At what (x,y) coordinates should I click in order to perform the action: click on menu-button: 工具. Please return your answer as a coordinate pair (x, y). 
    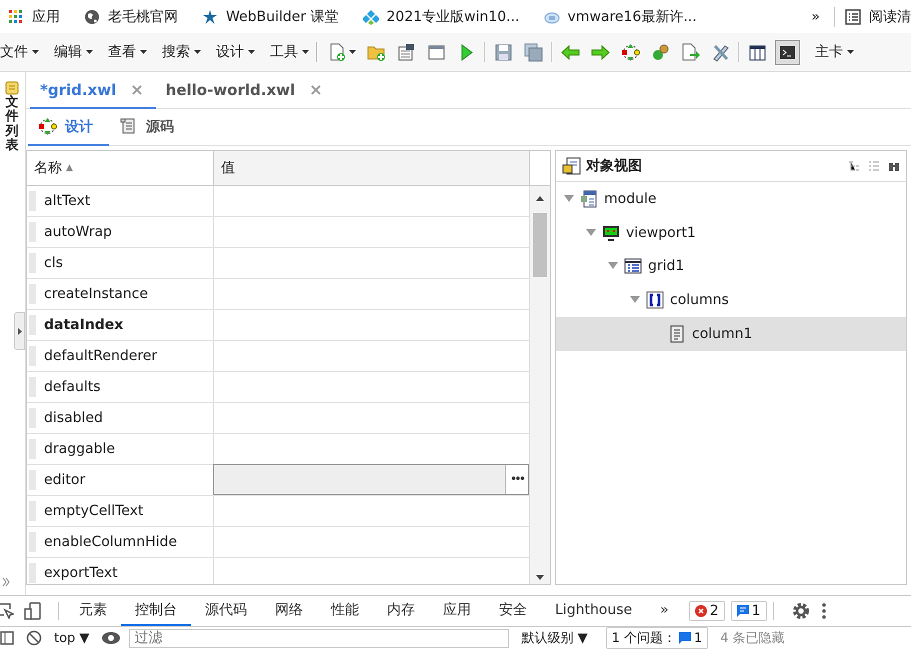
    Looking at the image, I should click on (289, 52).